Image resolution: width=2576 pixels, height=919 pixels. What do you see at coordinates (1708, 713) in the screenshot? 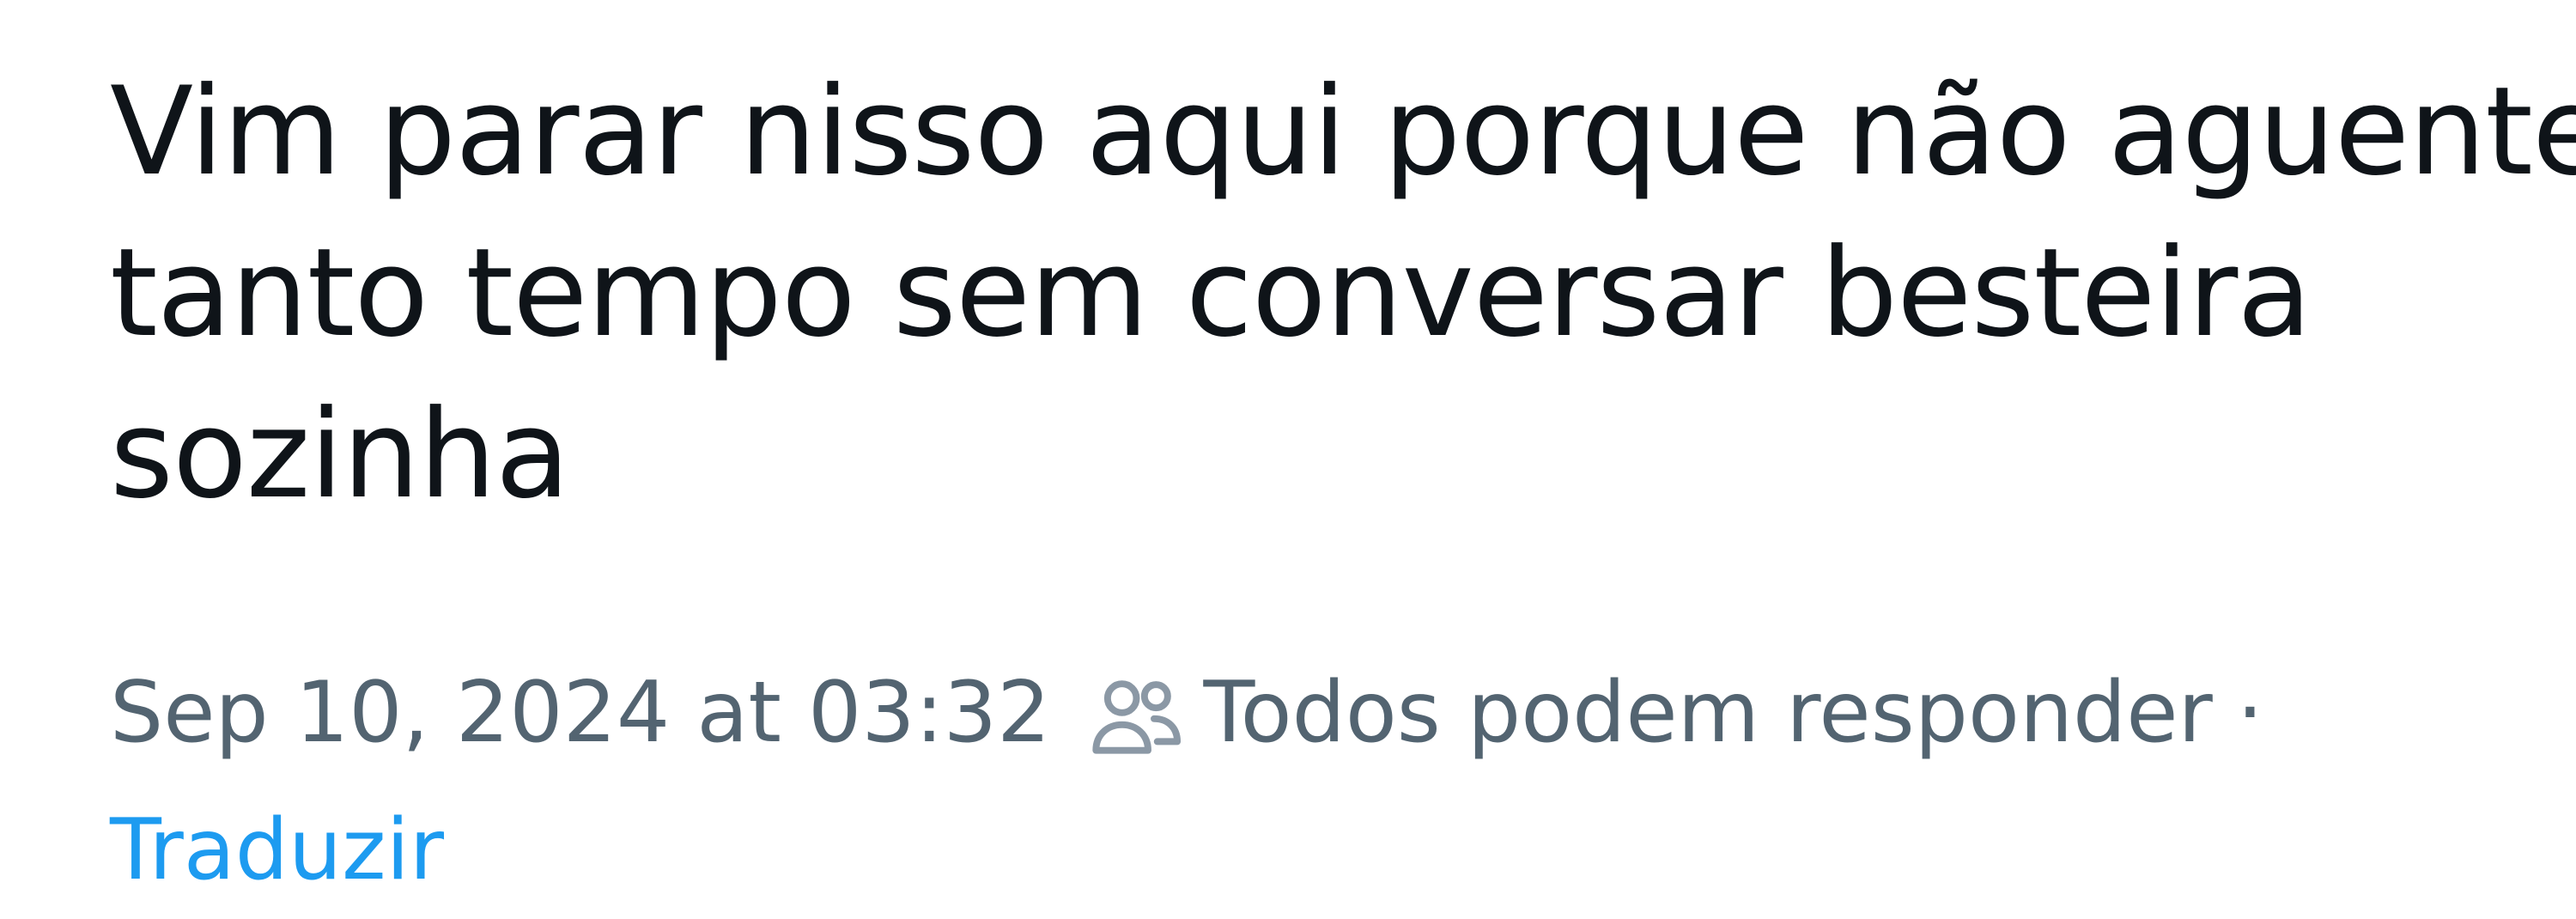
I see `reply-setting-label: Todos podem responder` at bounding box center [1708, 713].